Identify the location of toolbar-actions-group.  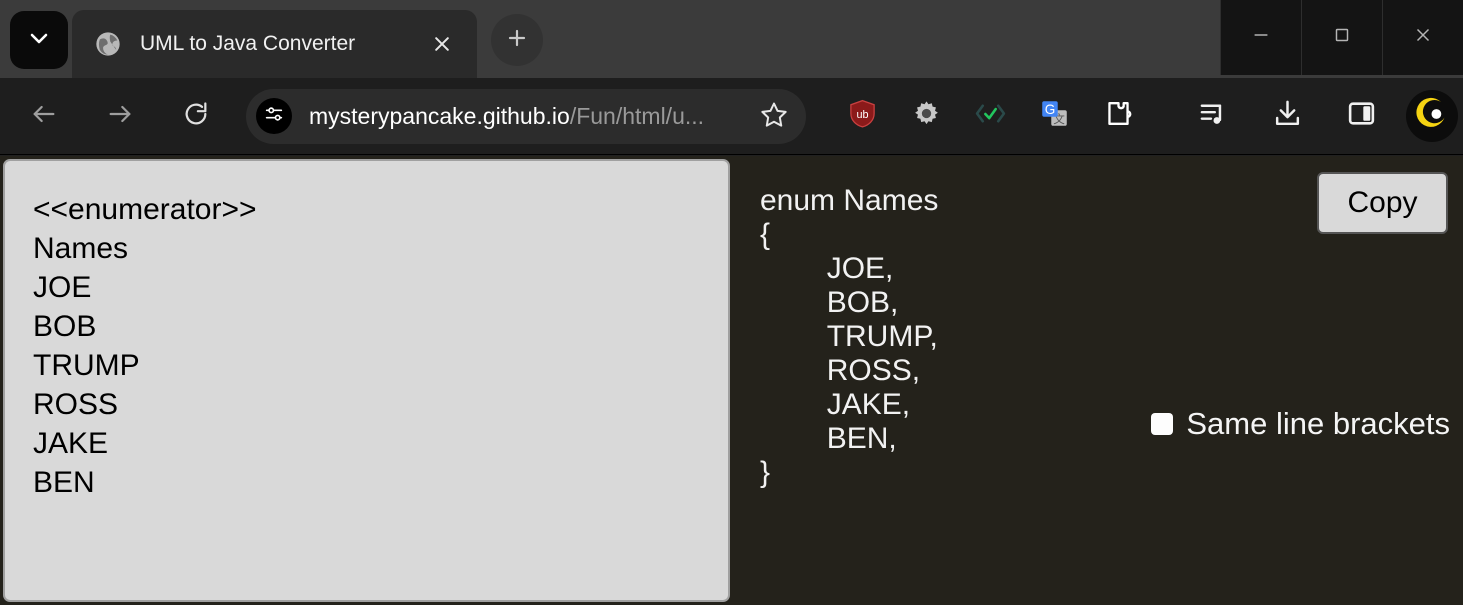
(1319, 116).